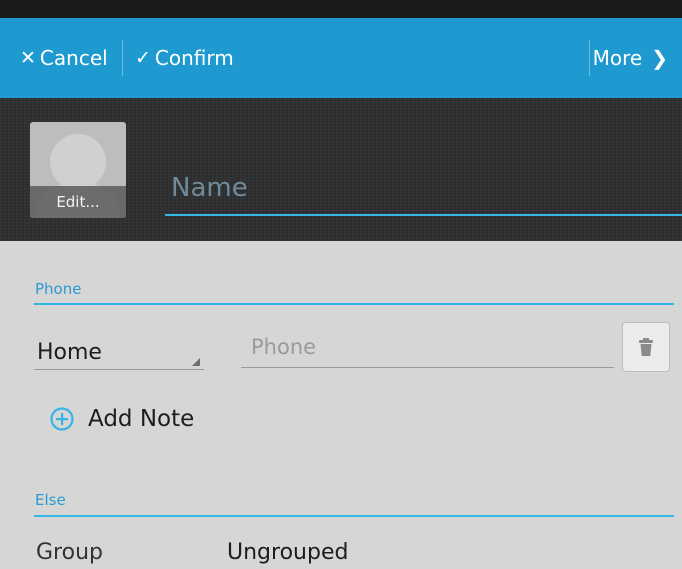  Describe the element at coordinates (196, 362) in the screenshot. I see `dropdown-corner-icon` at that location.